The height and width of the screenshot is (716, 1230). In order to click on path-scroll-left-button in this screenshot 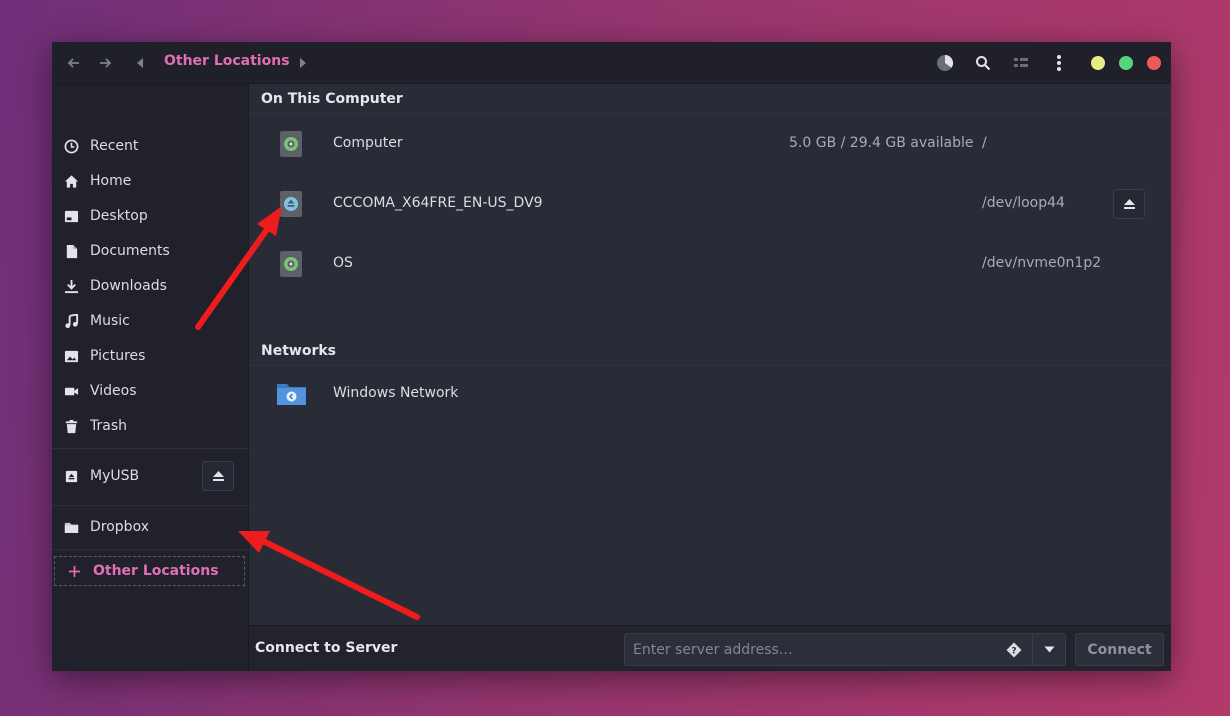, I will do `click(140, 63)`.